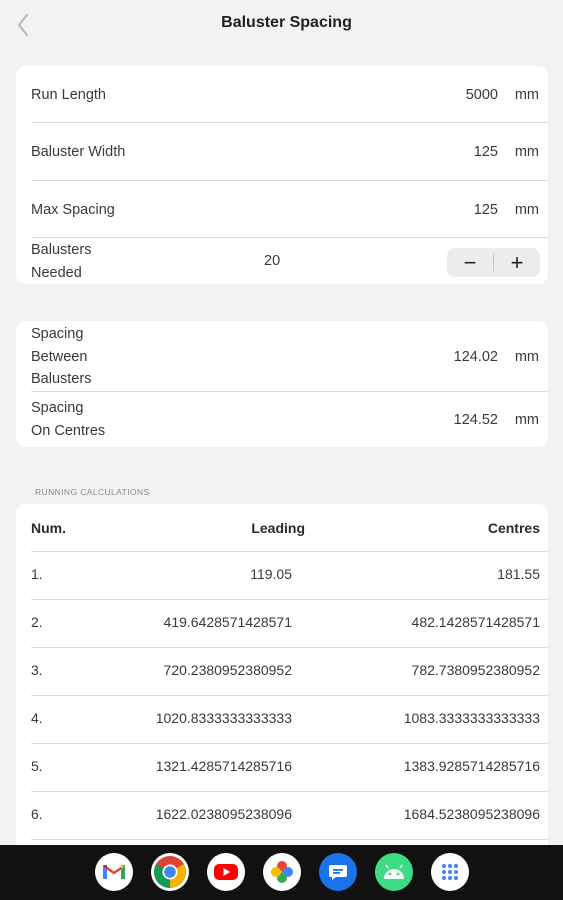 This screenshot has width=563, height=900. I want to click on spacing-between-value: 124.02, so click(475, 357).